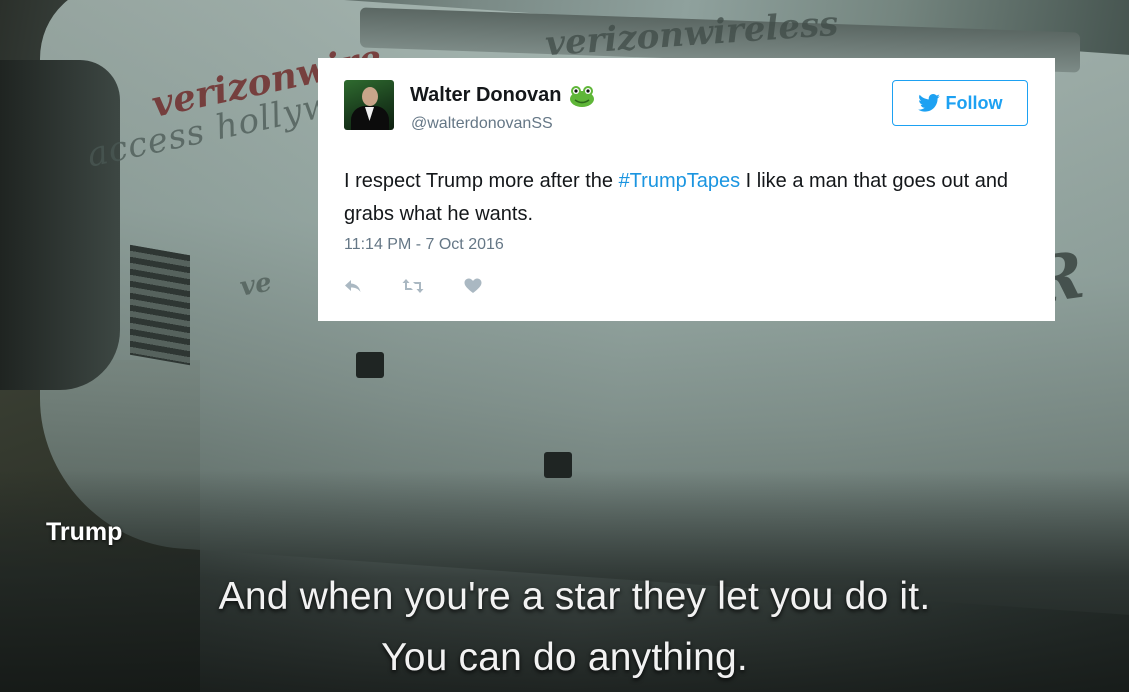 The height and width of the screenshot is (692, 1129). I want to click on follow-button: Follow, so click(960, 103).